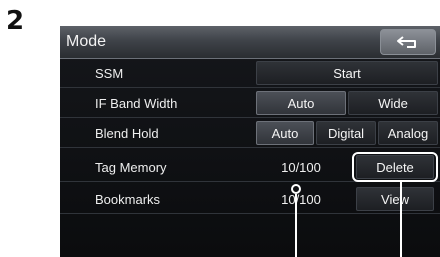 Image resolution: width=440 pixels, height=257 pixels. Describe the element at coordinates (128, 199) in the screenshot. I see `row-label-bookmarks: Bookmarks` at that location.